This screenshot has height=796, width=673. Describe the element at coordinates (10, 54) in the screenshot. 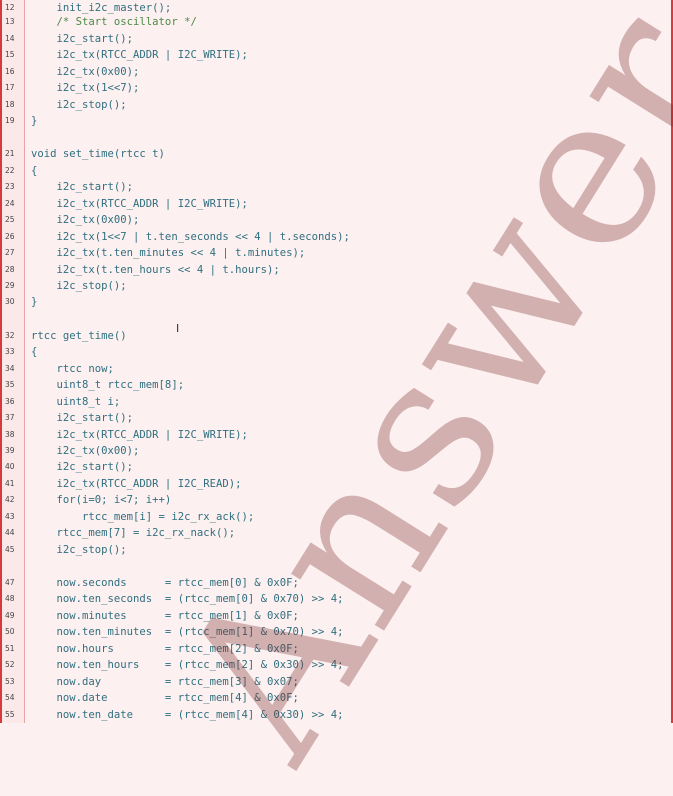

I see `line-number: 15` at that location.